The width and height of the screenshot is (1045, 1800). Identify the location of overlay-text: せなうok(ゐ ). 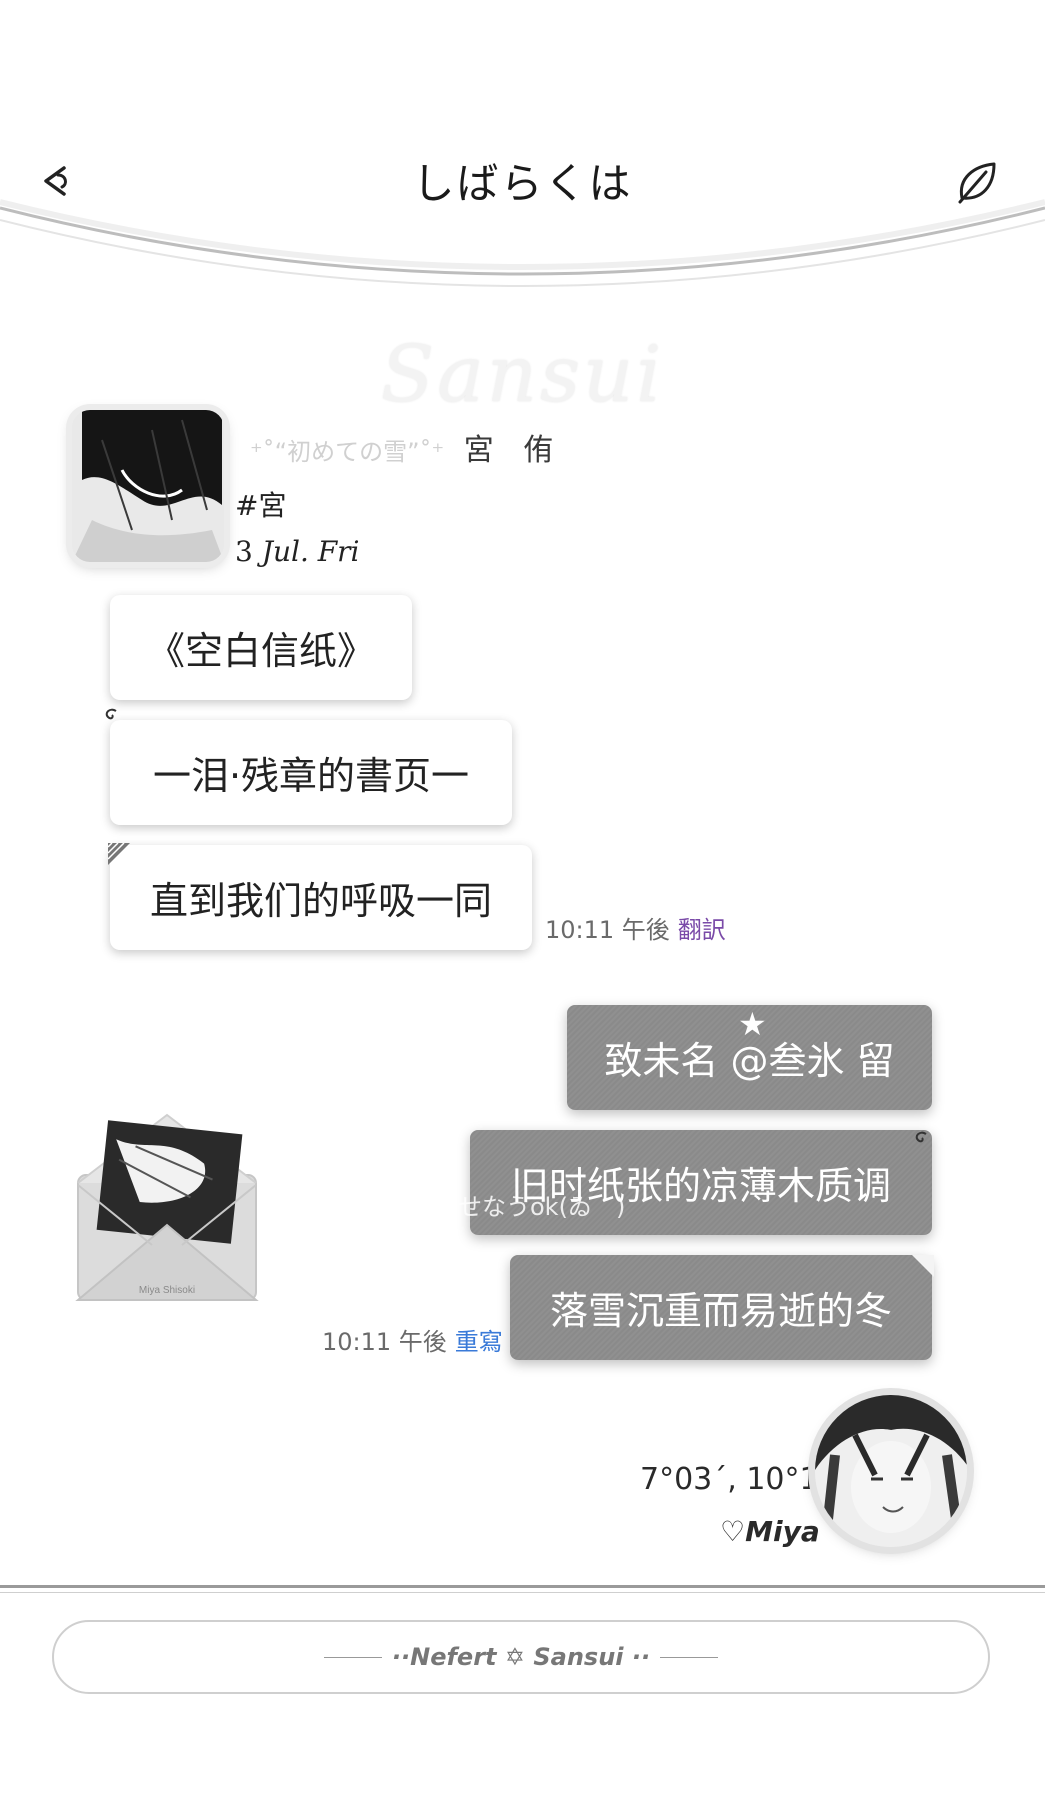
(542, 1207).